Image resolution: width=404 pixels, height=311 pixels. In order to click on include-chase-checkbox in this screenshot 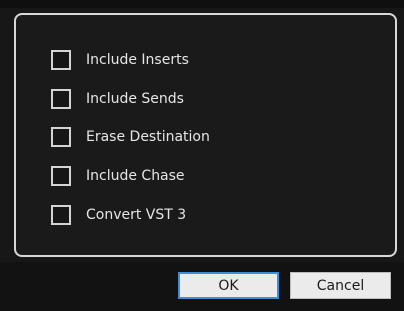, I will do `click(61, 176)`.